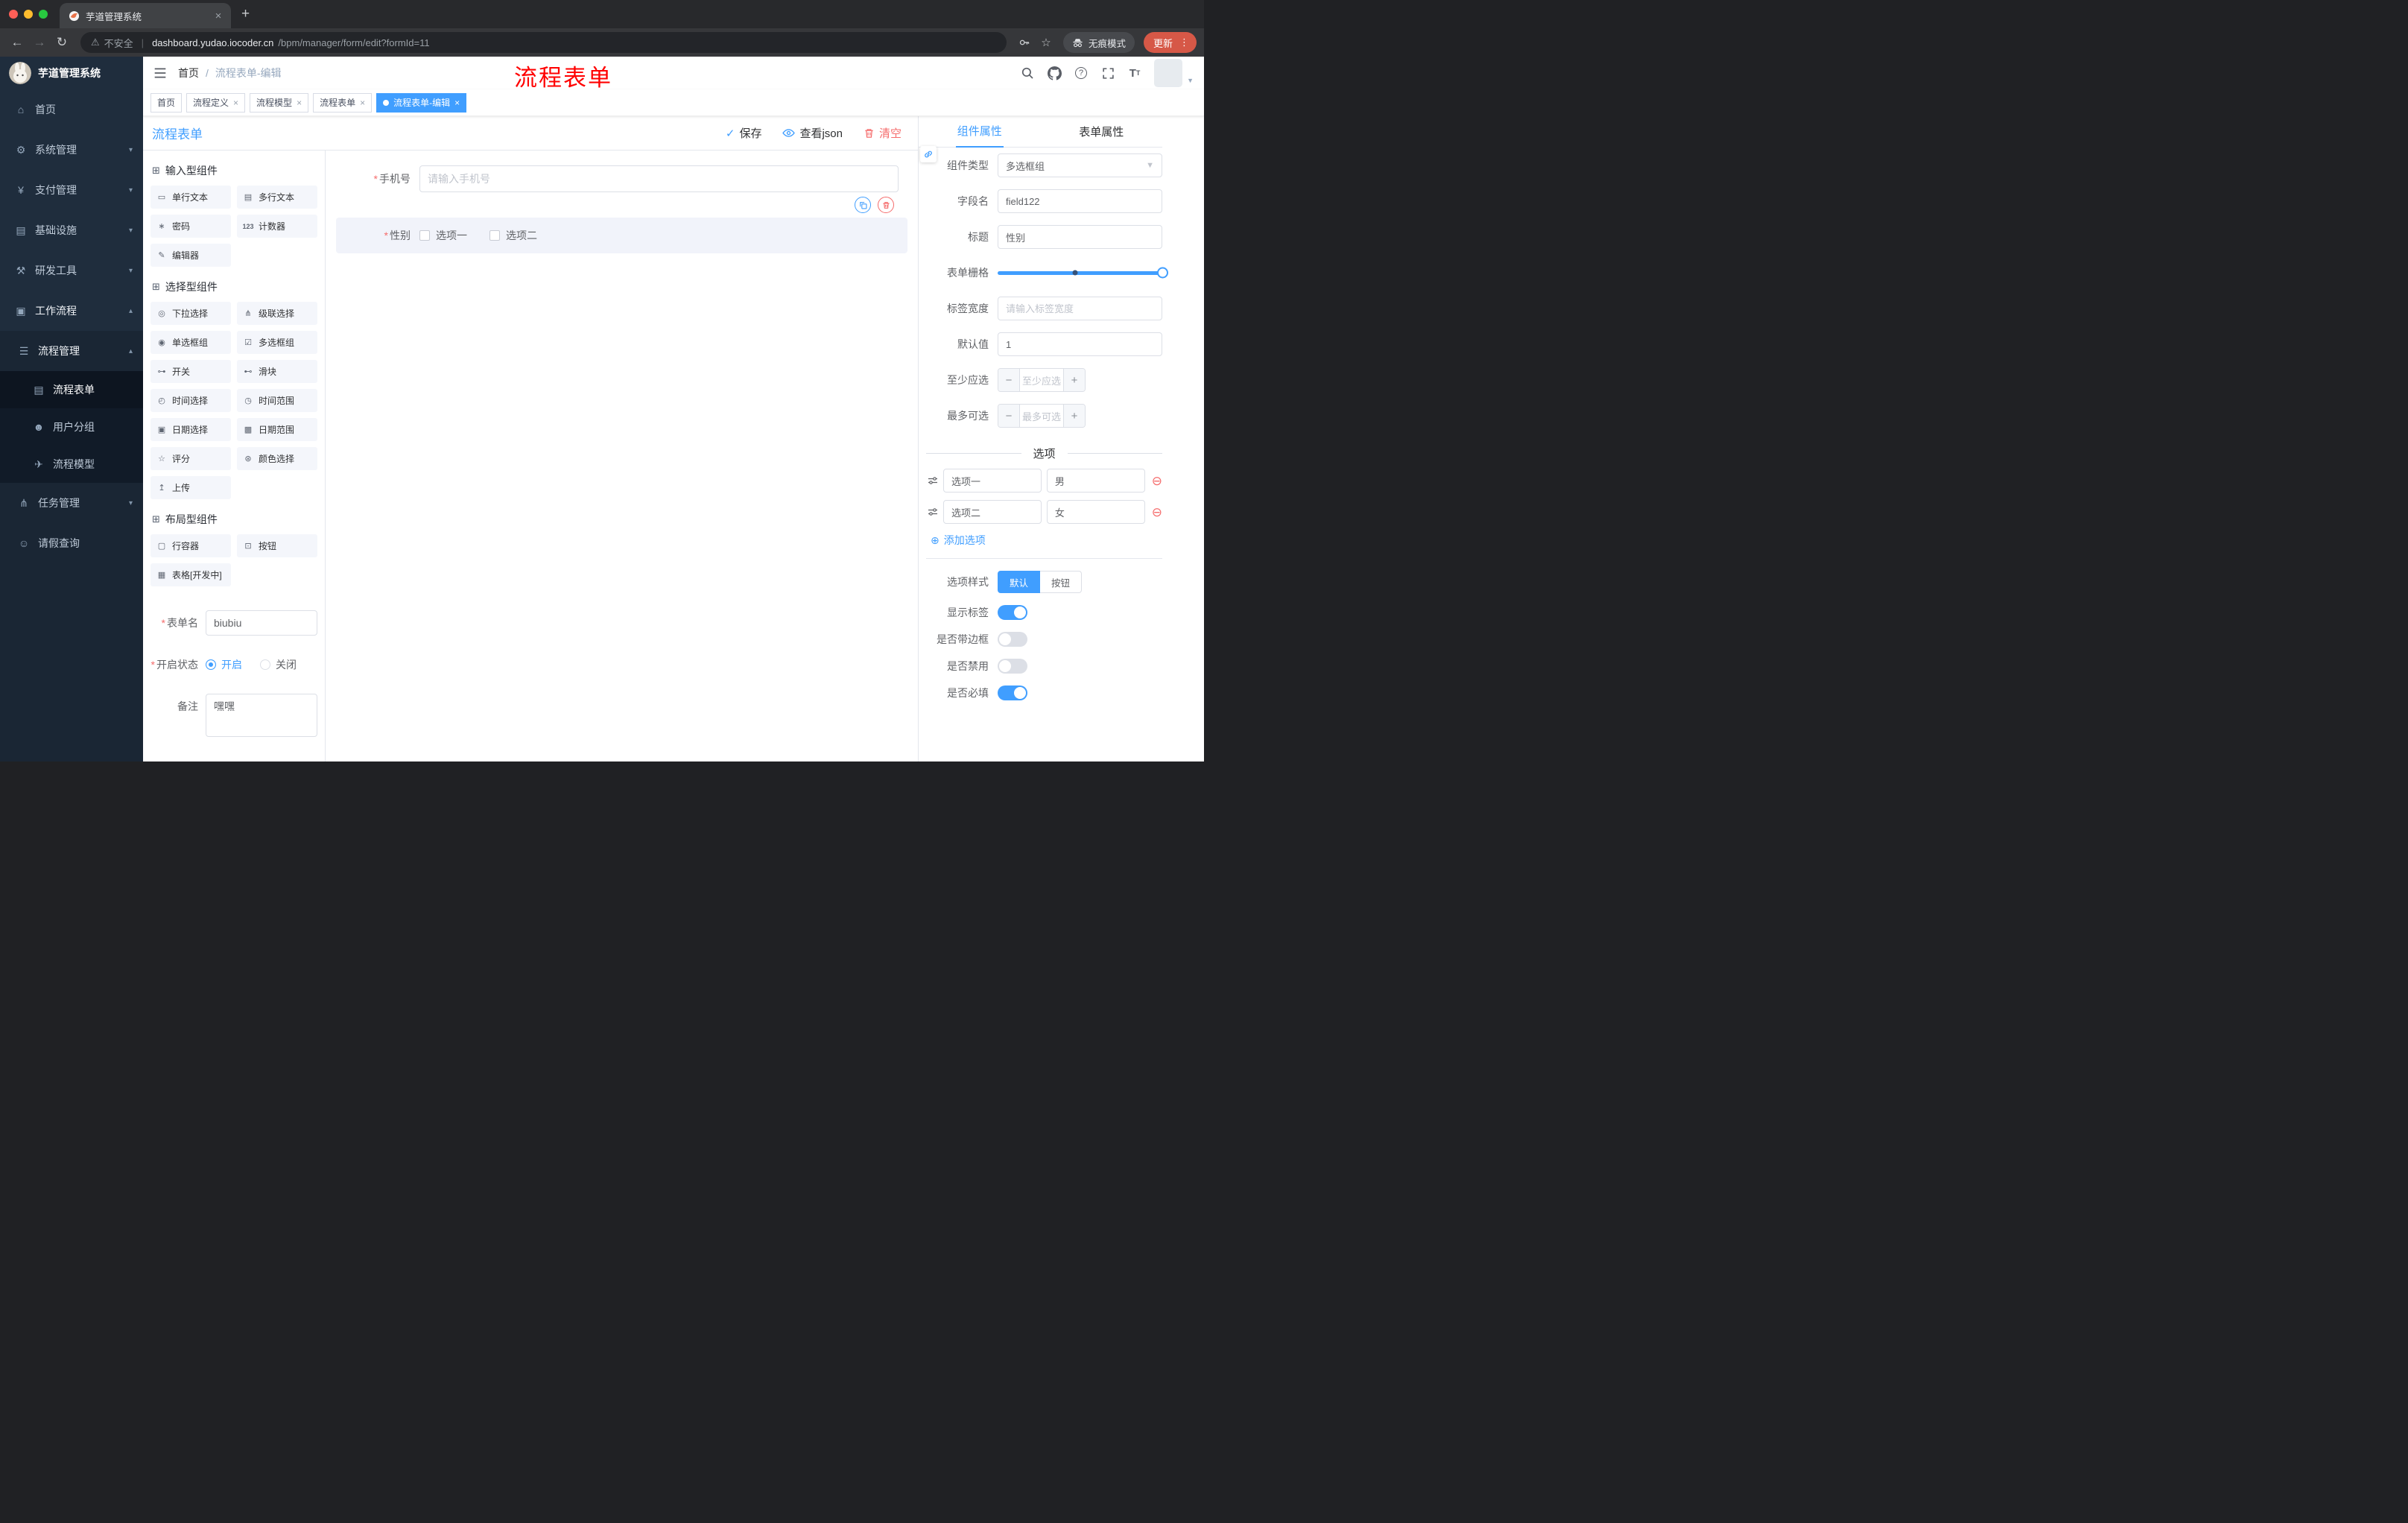  I want to click on back-icon: ←, so click(17, 43).